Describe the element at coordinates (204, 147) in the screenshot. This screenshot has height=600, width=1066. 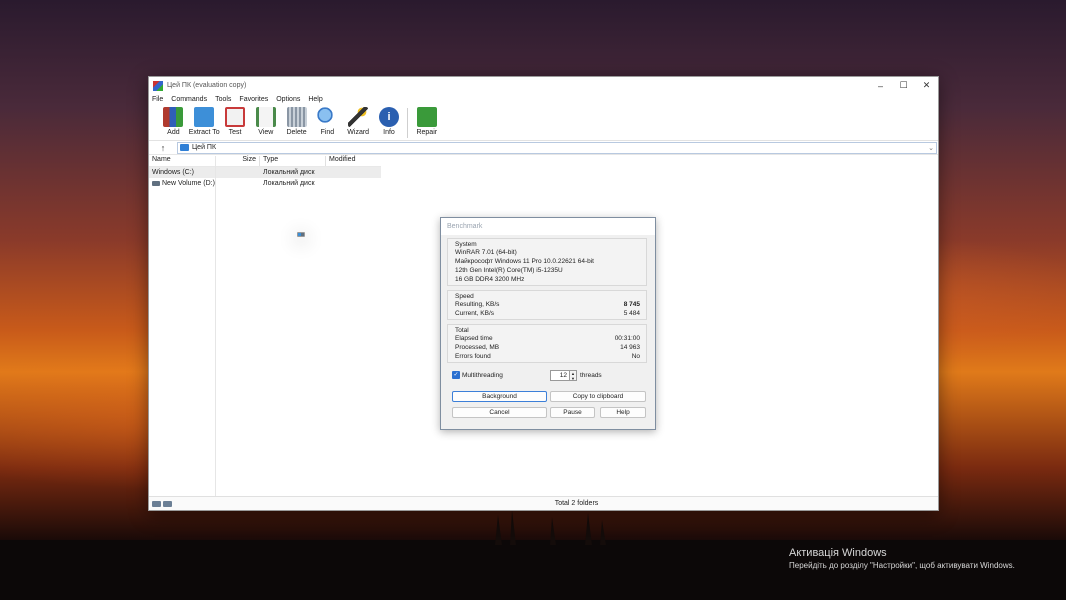
I see `address-path: Цей ПК` at that location.